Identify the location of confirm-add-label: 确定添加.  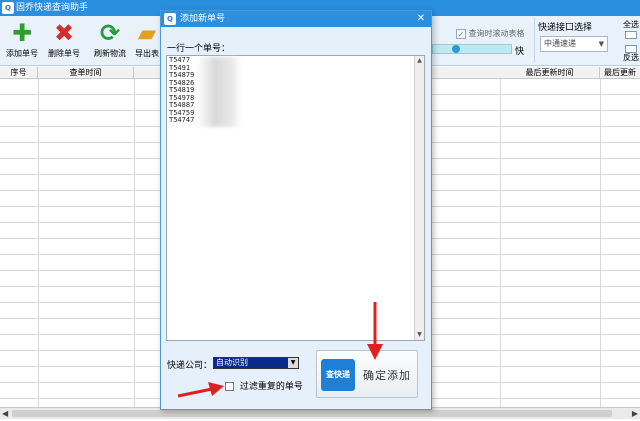
(387, 375).